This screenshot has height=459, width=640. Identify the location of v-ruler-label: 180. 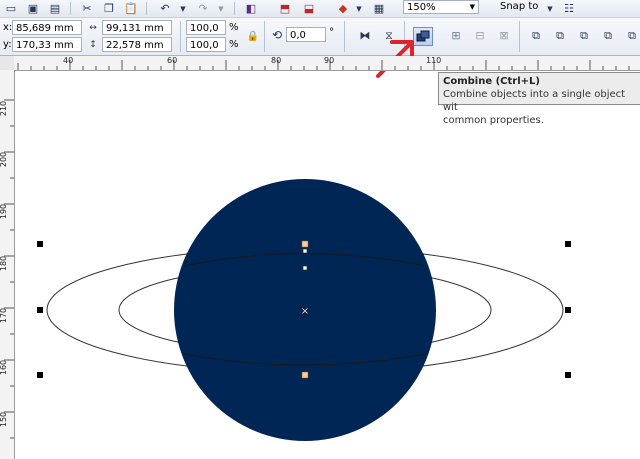
(4, 263).